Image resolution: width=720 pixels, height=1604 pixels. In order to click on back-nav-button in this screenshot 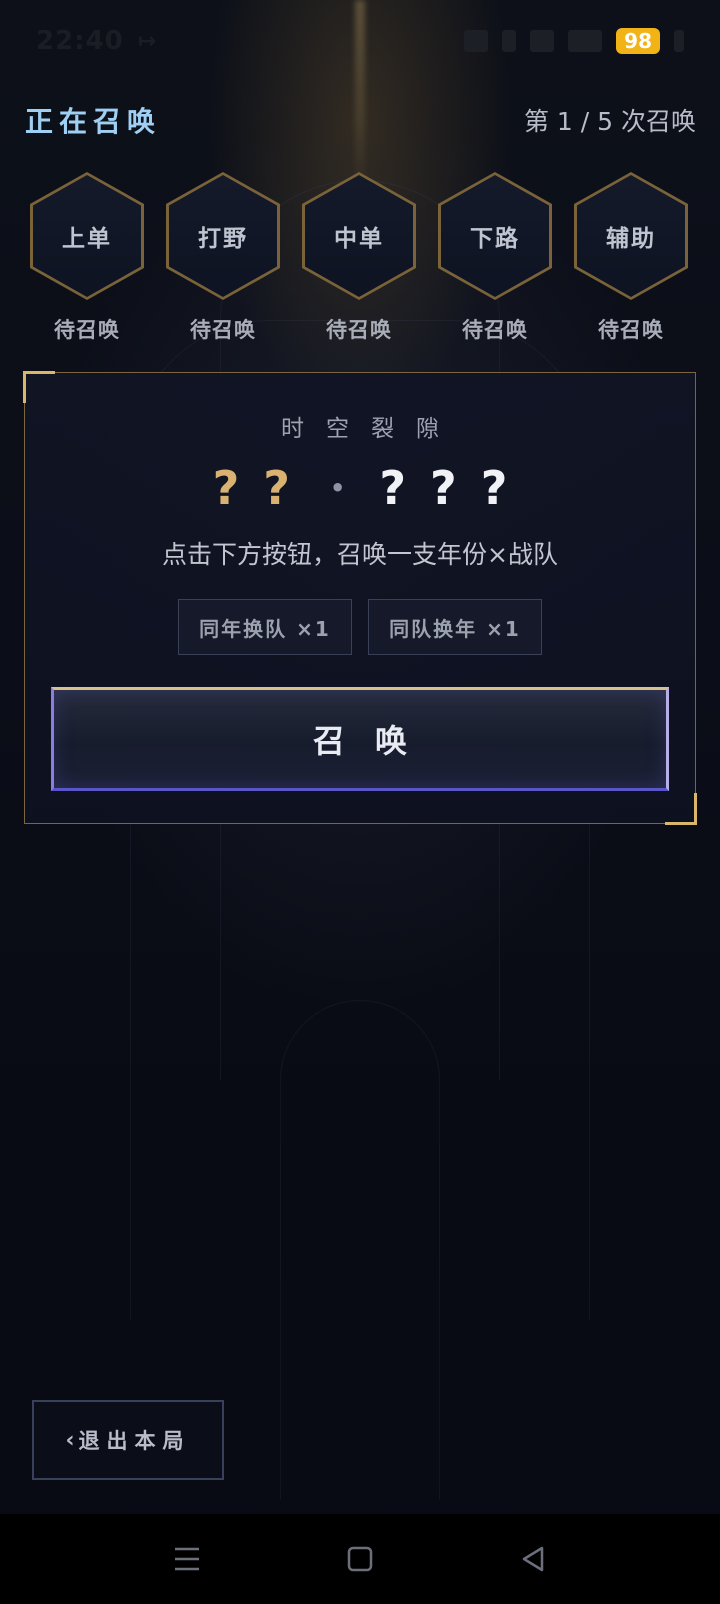, I will do `click(533, 1559)`.